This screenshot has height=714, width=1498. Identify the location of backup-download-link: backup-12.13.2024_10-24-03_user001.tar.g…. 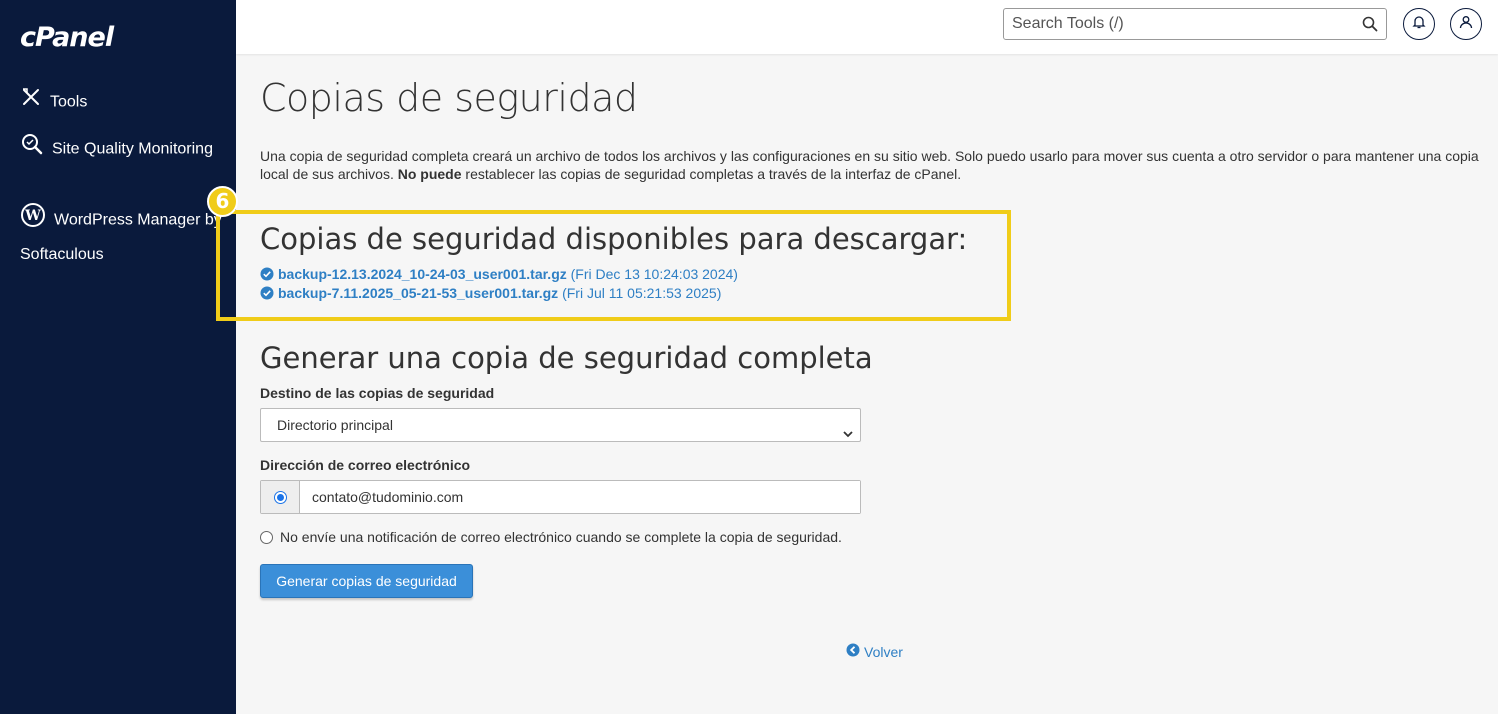
(422, 274).